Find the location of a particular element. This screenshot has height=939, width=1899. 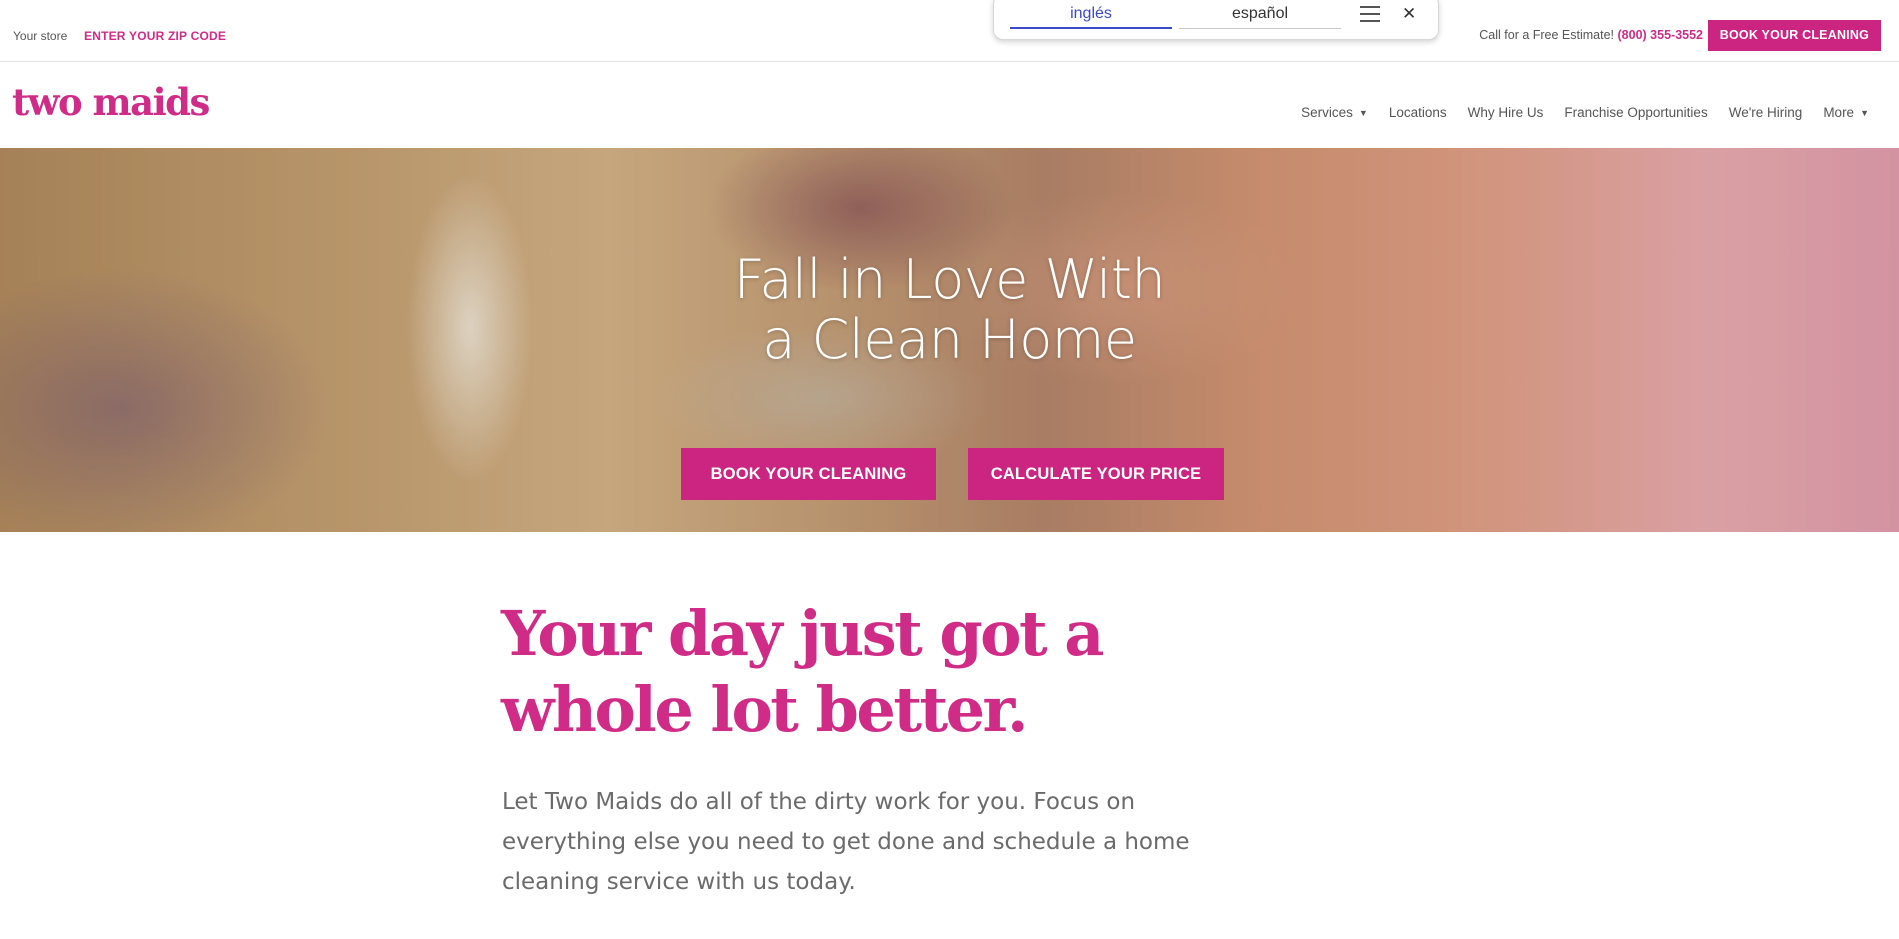

language-option-spanish: español is located at coordinates (1260, 17).